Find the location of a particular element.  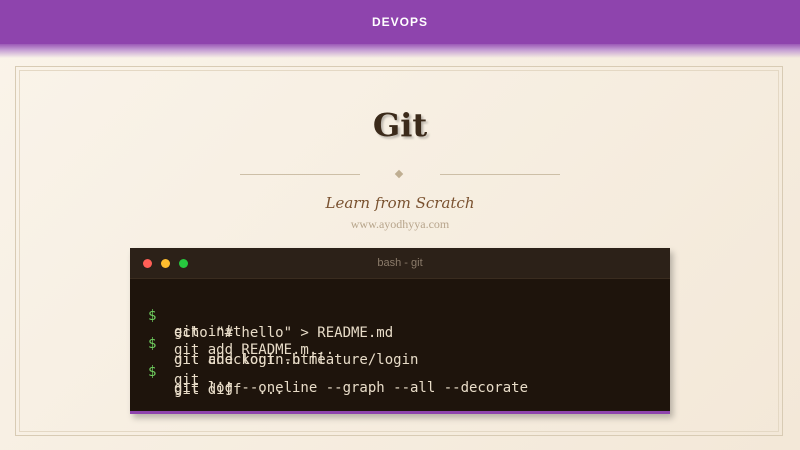

command-text: git add login.html is located at coordinates (250, 360).